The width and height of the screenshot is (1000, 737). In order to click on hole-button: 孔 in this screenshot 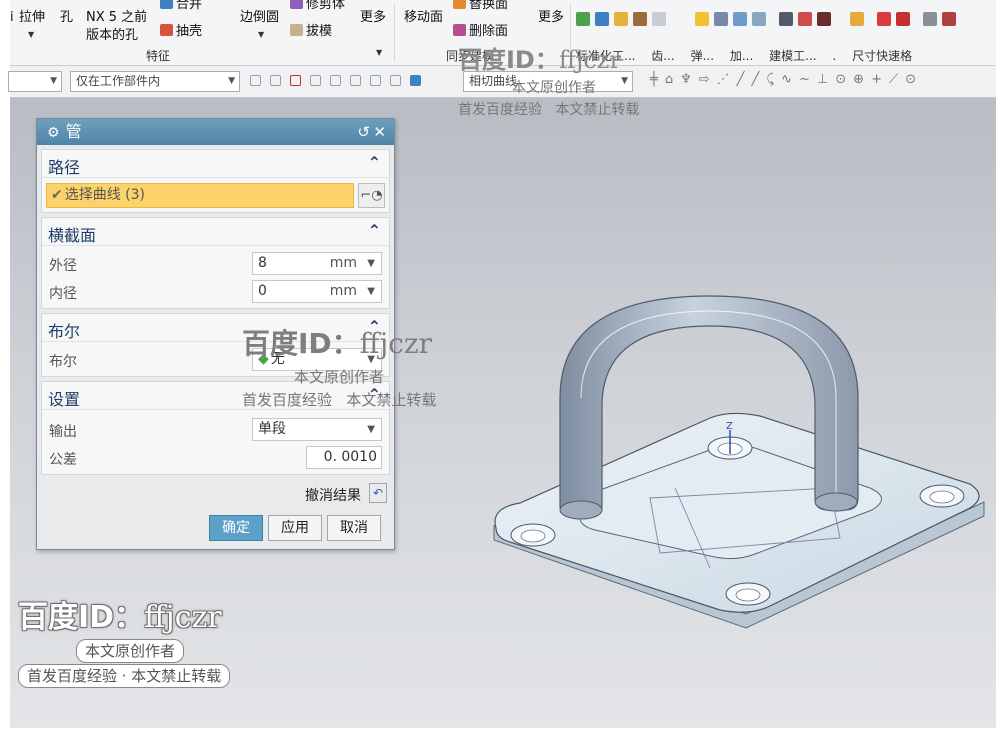, I will do `click(66, 18)`.